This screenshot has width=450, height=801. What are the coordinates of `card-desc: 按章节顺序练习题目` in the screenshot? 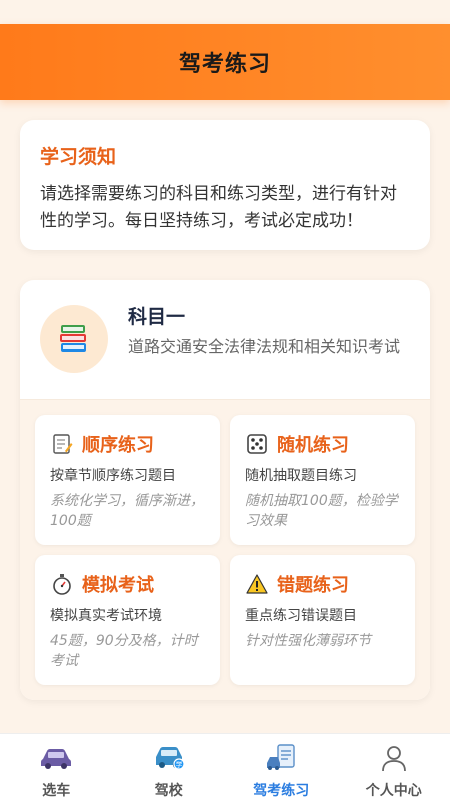 It's located at (128, 475).